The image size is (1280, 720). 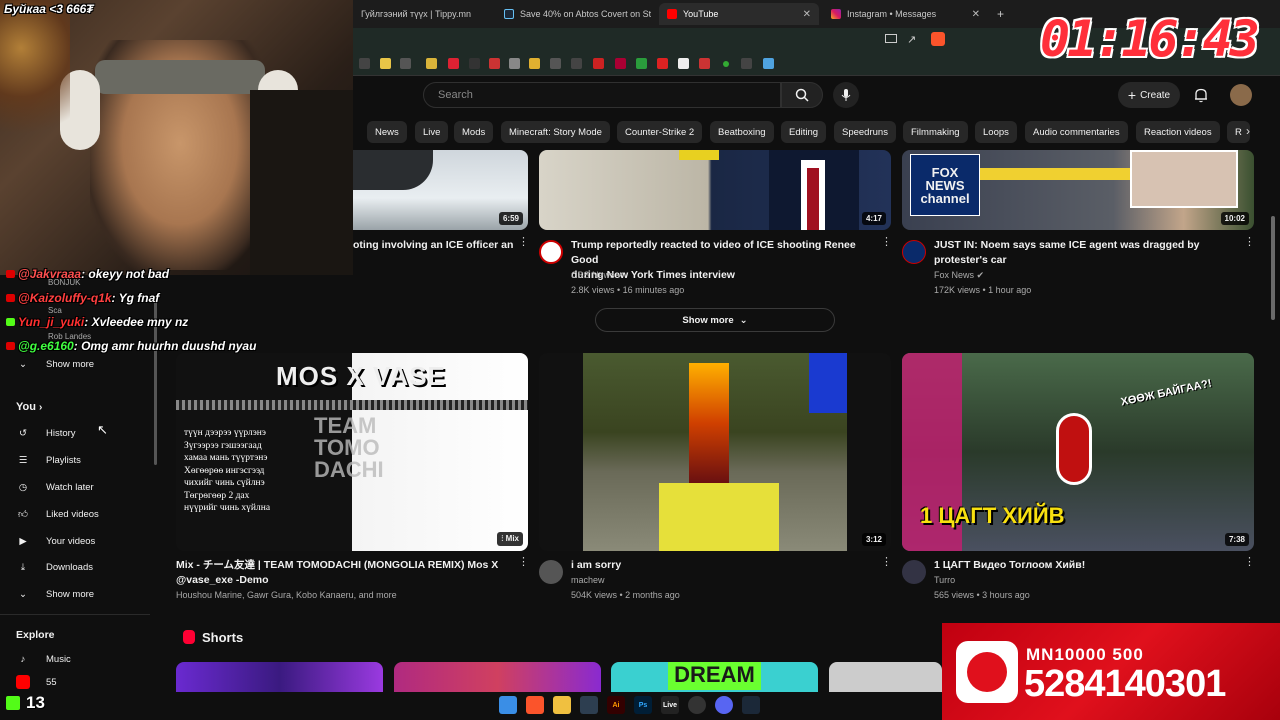 What do you see at coordinates (697, 705) in the screenshot?
I see `obs-icon` at bounding box center [697, 705].